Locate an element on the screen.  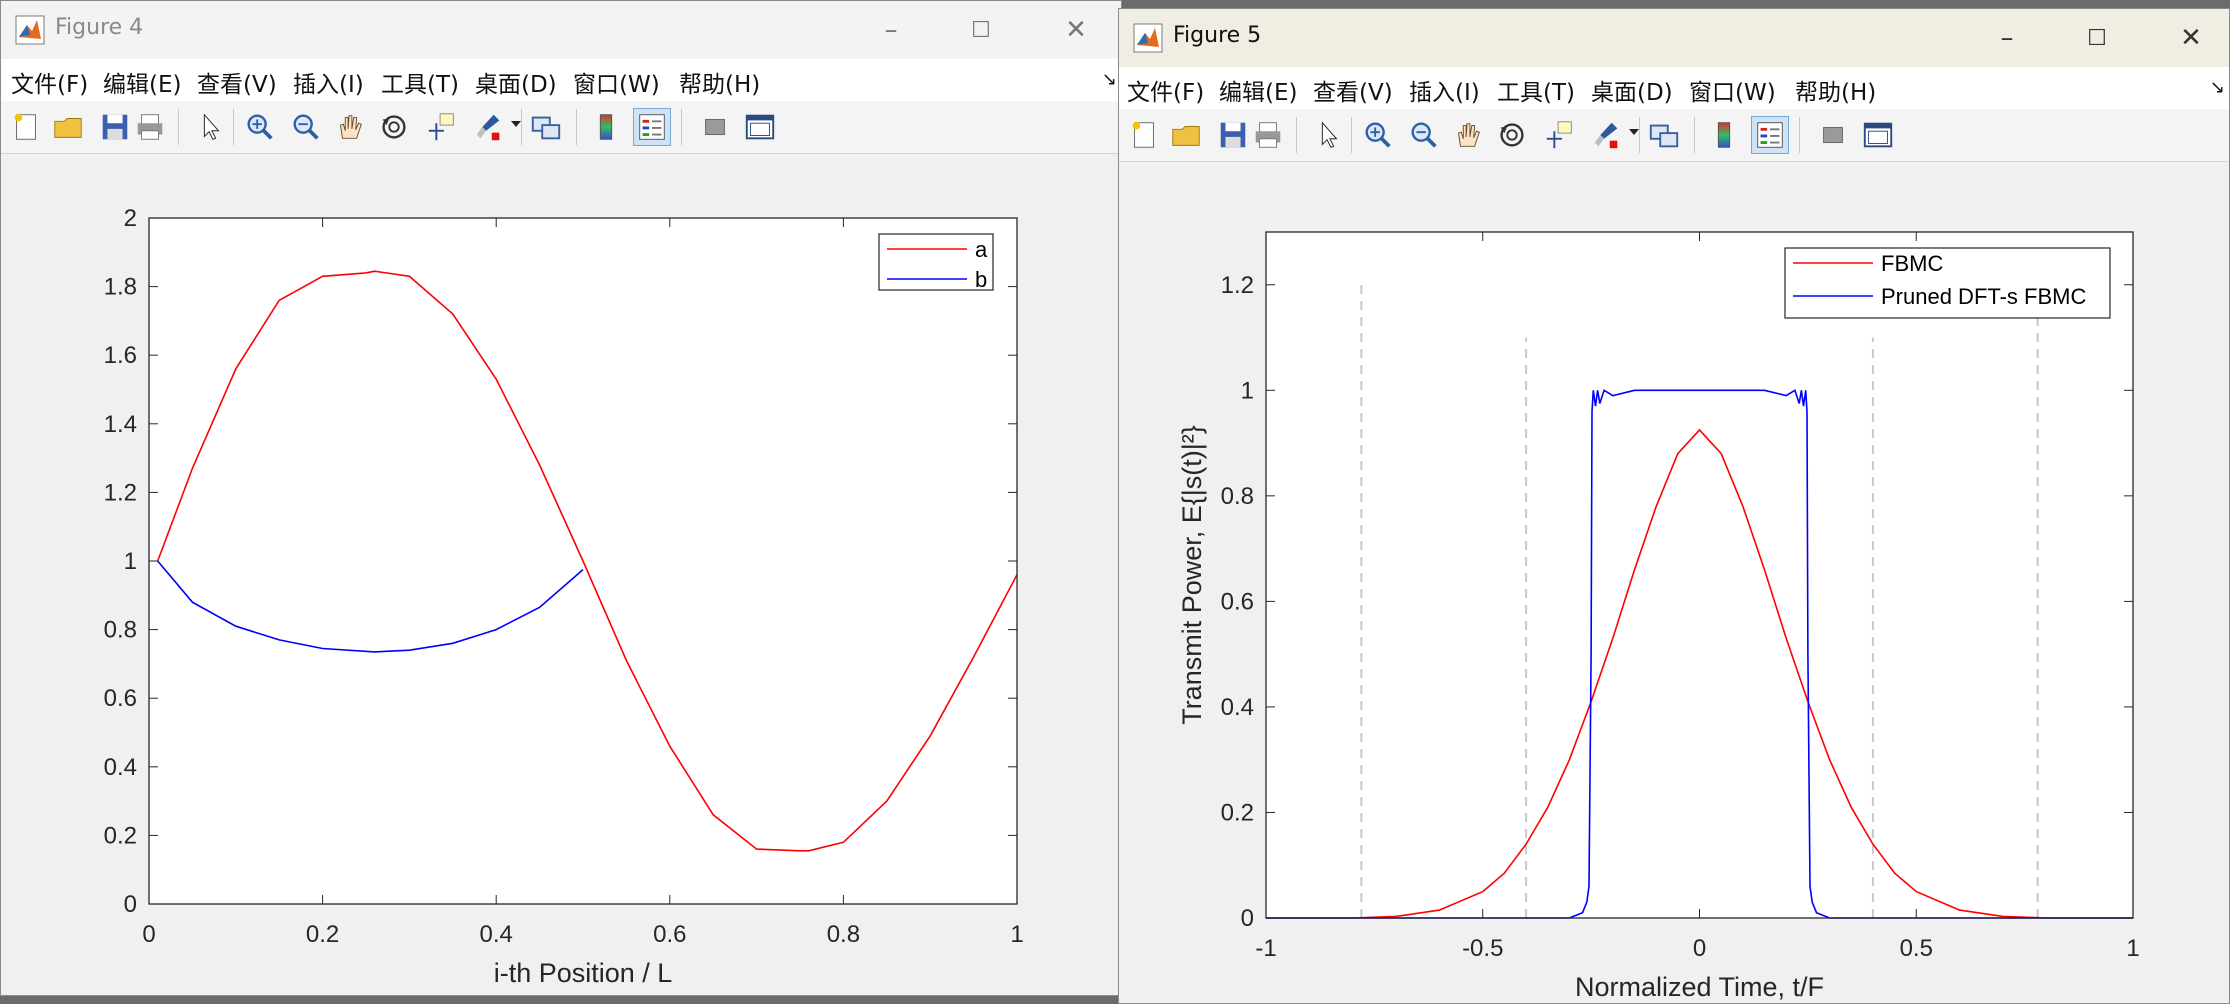
y-tick-label: 2 is located at coordinates (130, 218).